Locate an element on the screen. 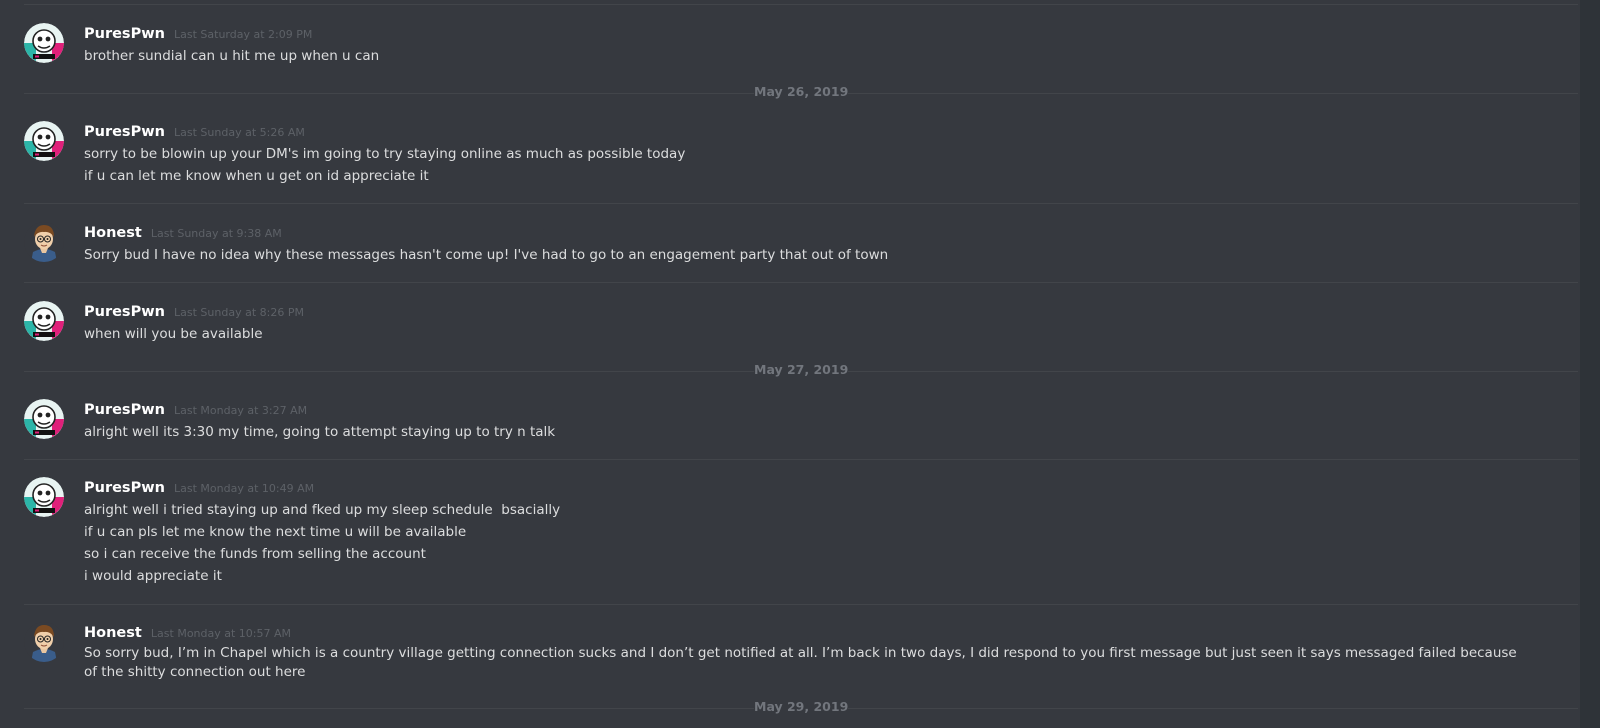  scrollbar-track is located at coordinates (1590, 364).